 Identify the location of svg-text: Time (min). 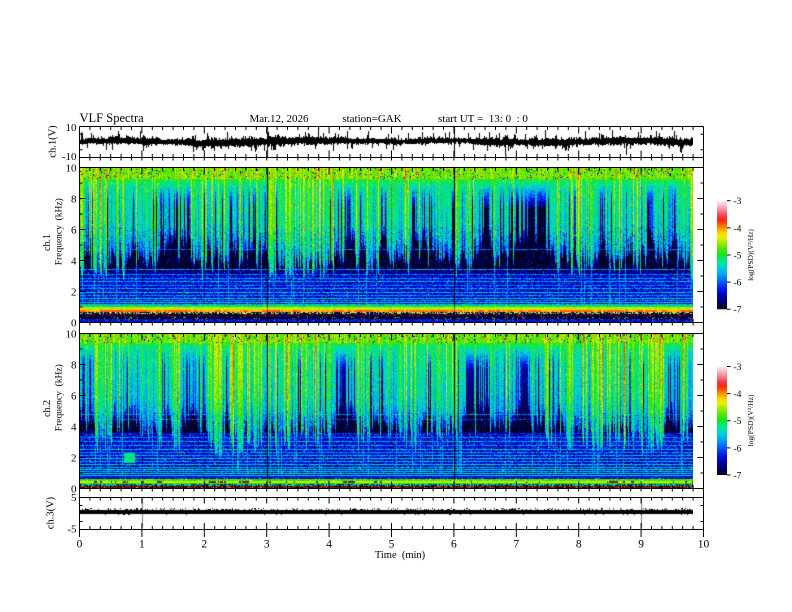
(400, 555).